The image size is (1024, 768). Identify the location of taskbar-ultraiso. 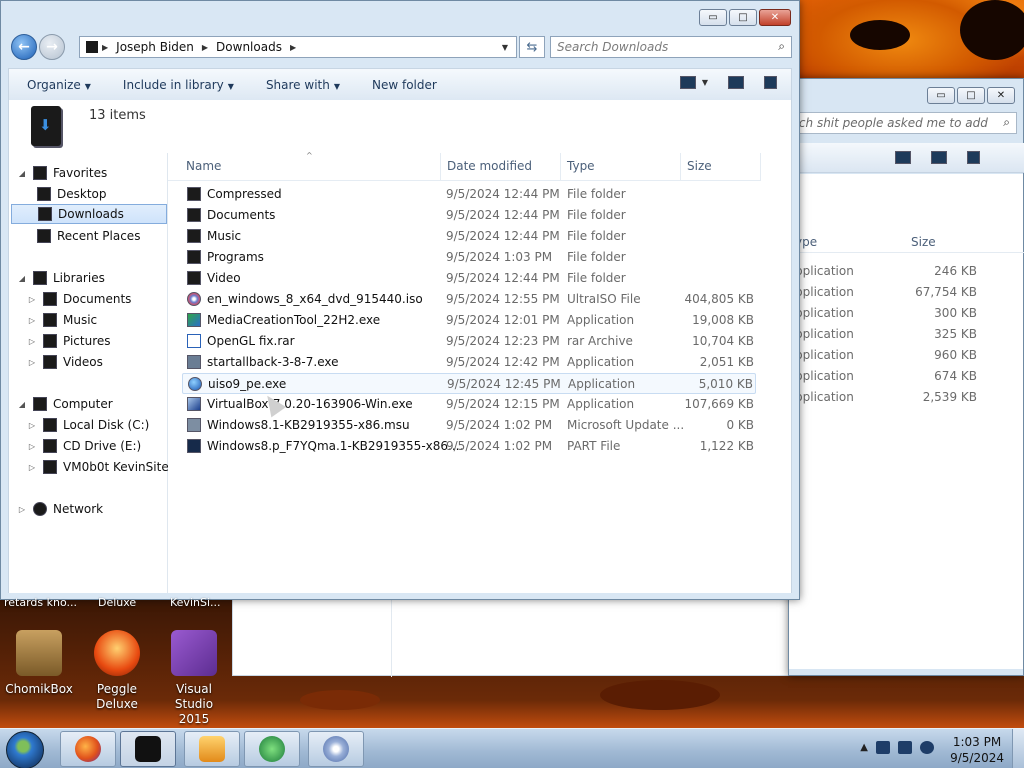
(336, 749).